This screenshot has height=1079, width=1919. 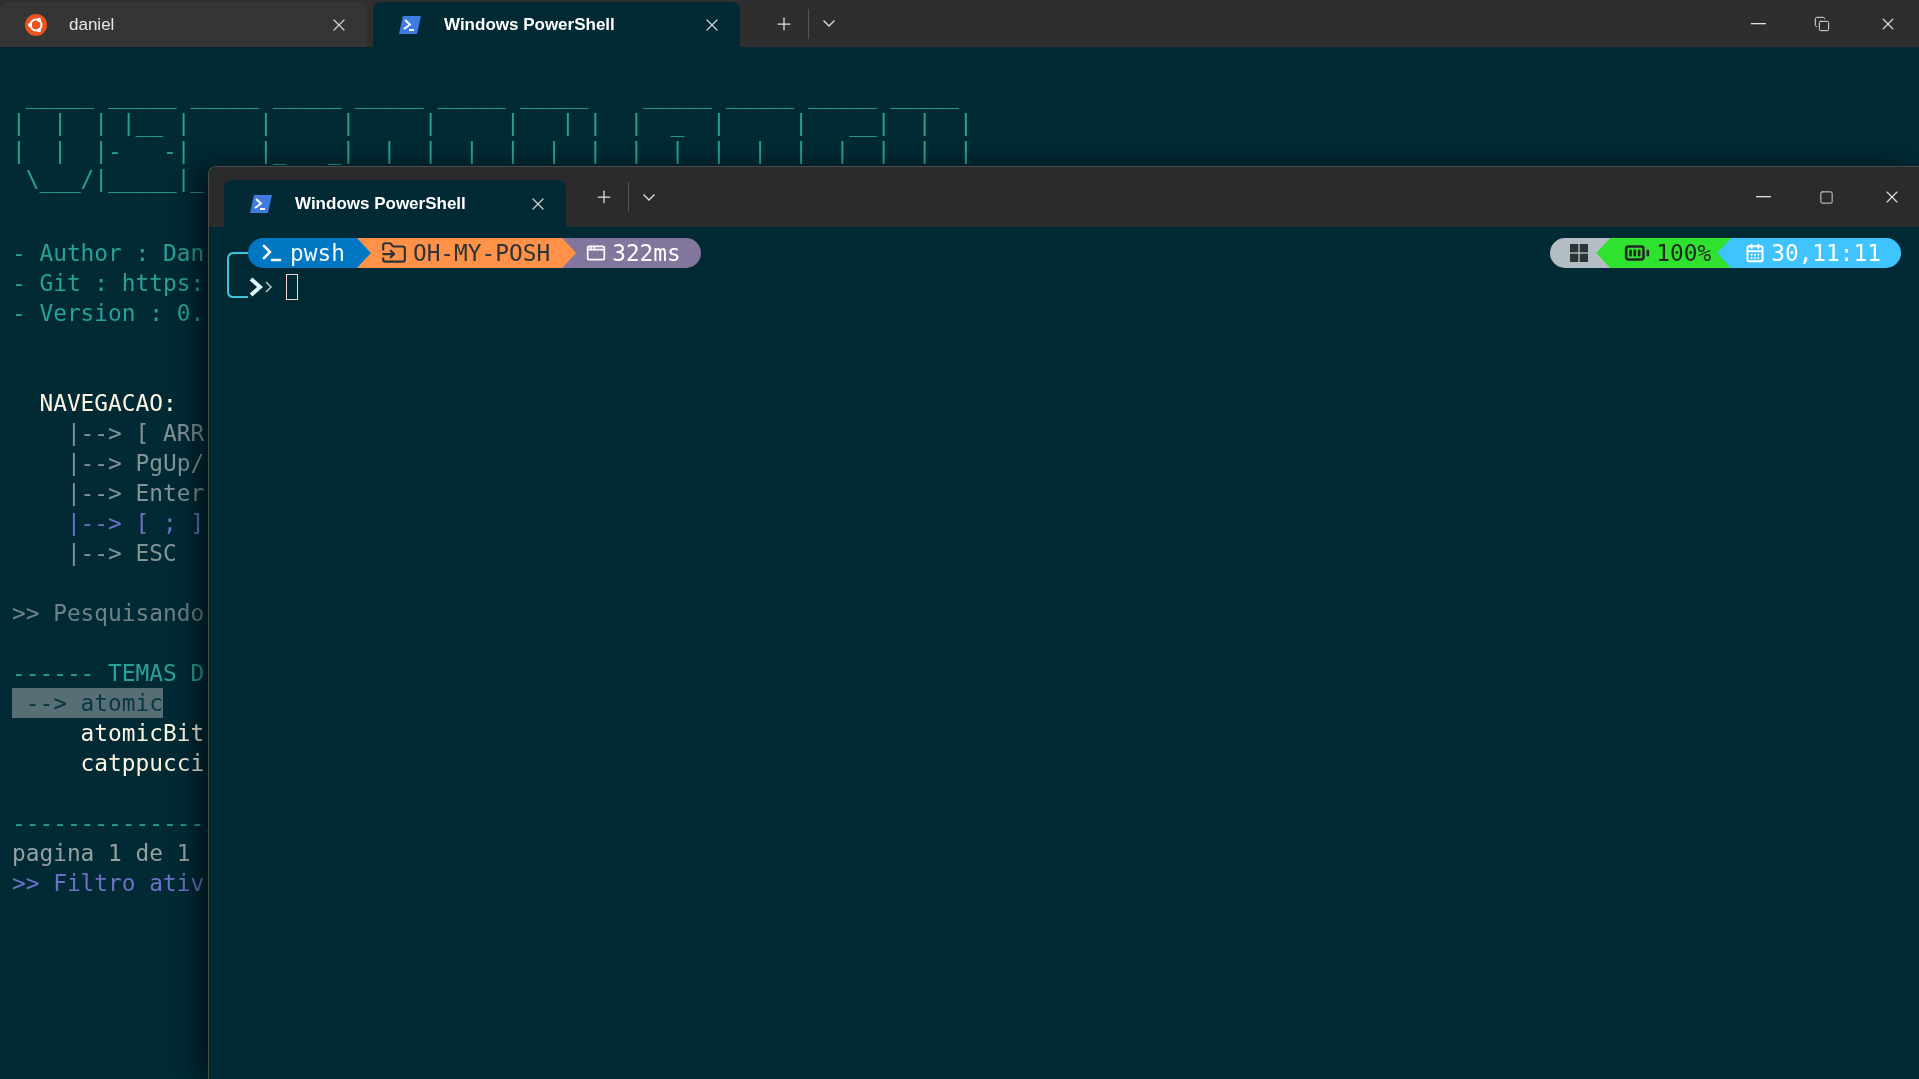 I want to click on terminal-line: ------ TEMAS D, so click(x=108, y=673).